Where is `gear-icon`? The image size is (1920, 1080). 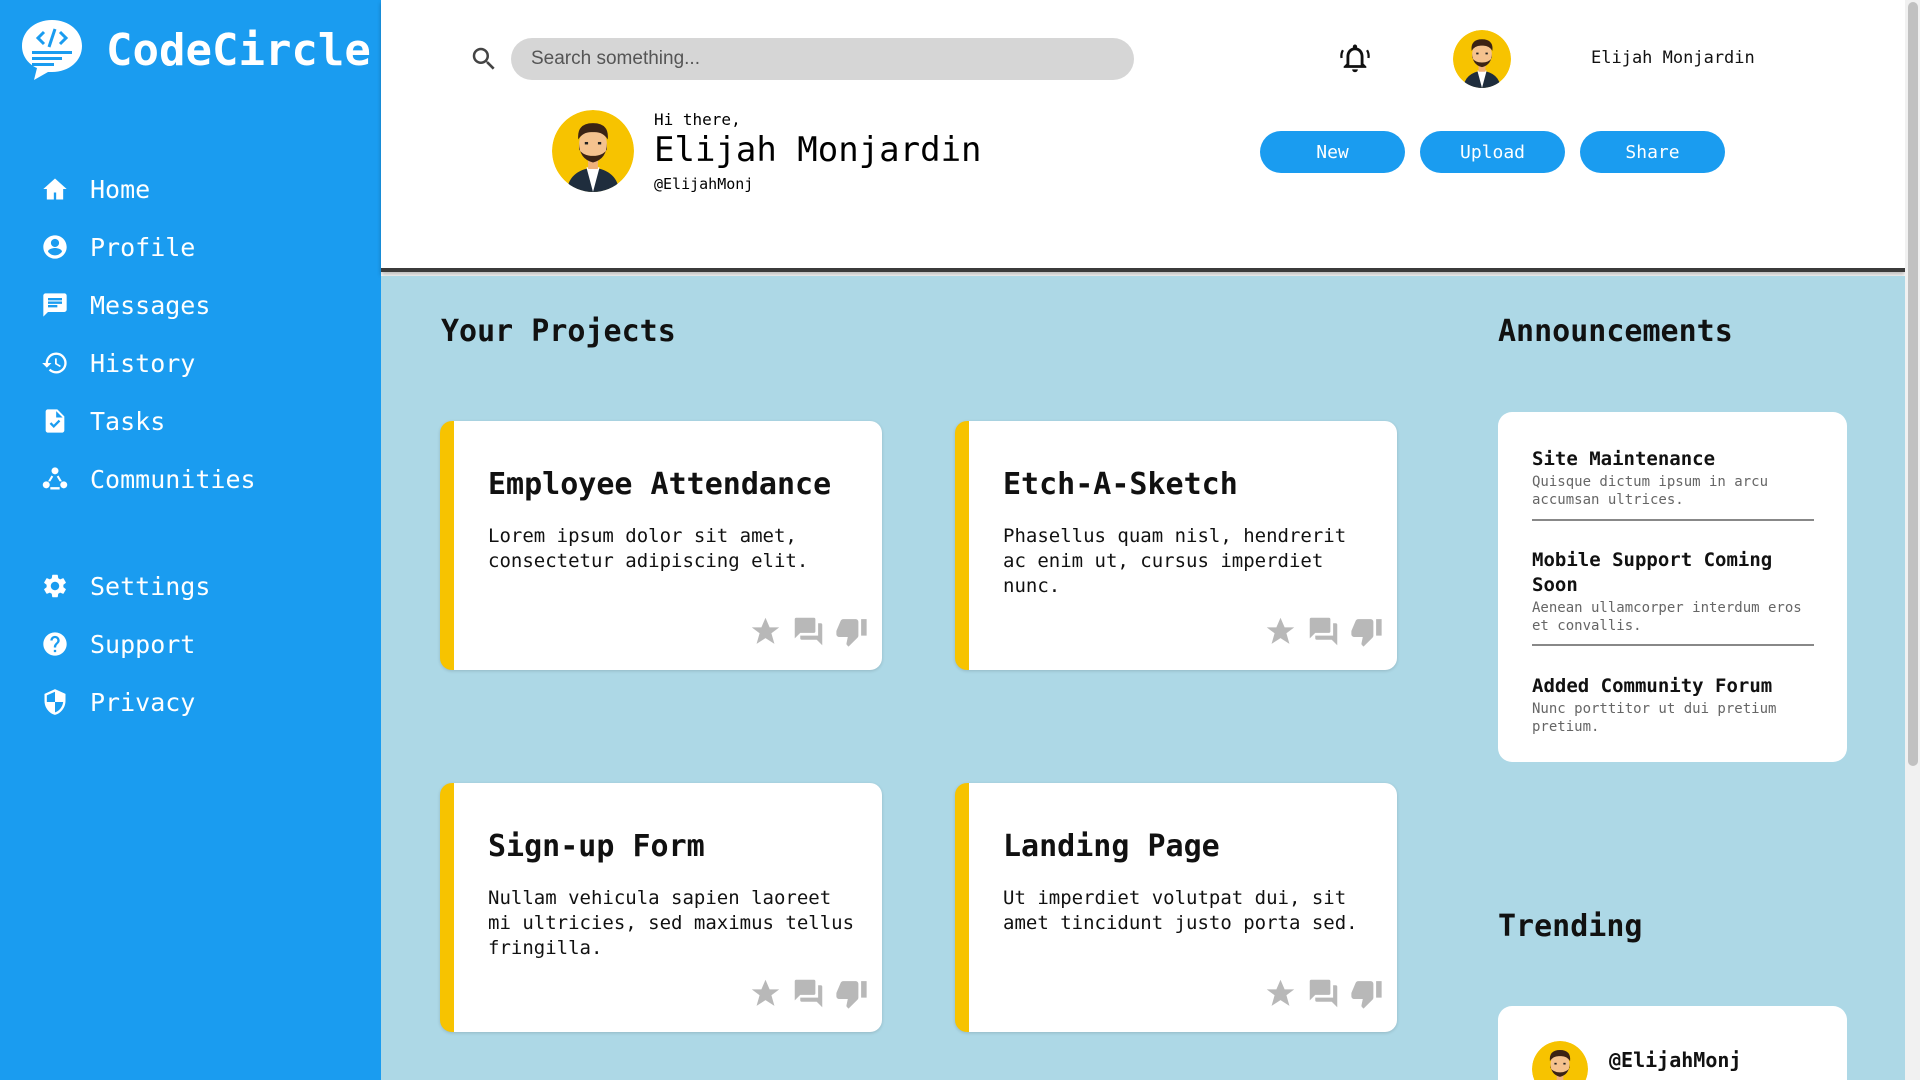
gear-icon is located at coordinates (55, 586).